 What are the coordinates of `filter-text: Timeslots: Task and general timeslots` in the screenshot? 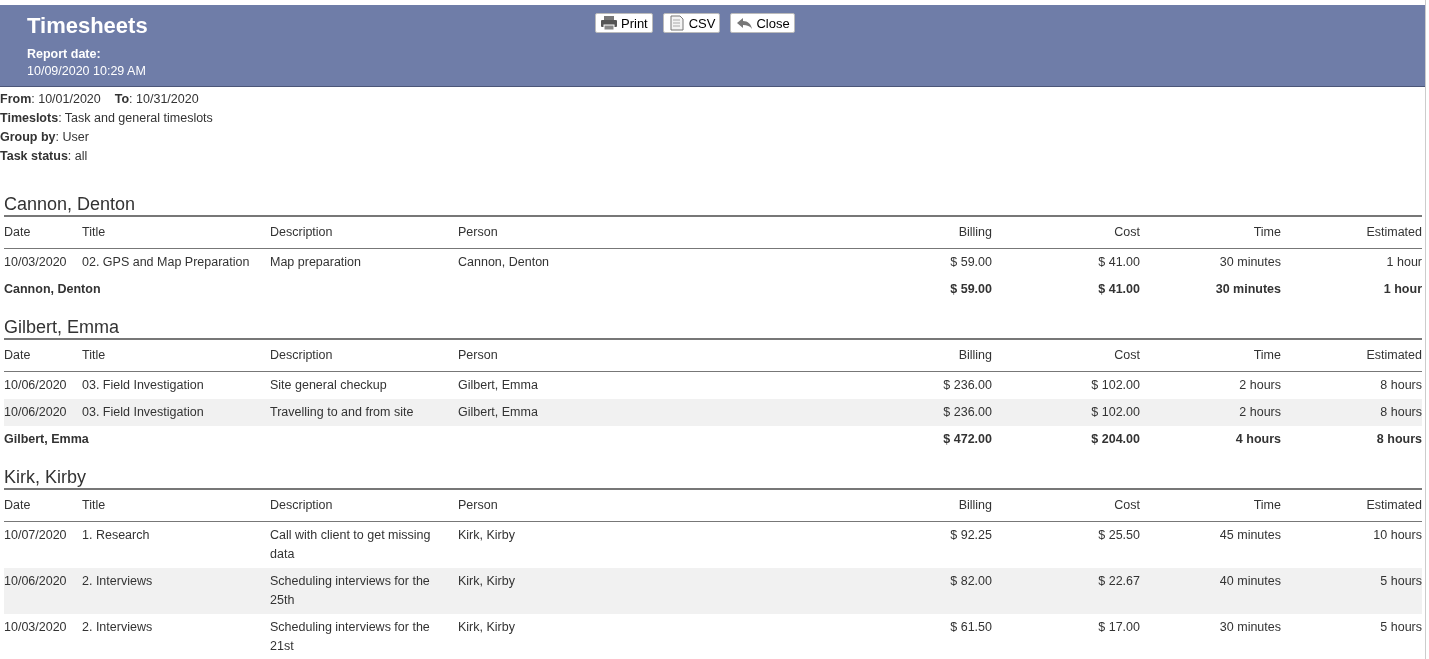 It's located at (106, 118).